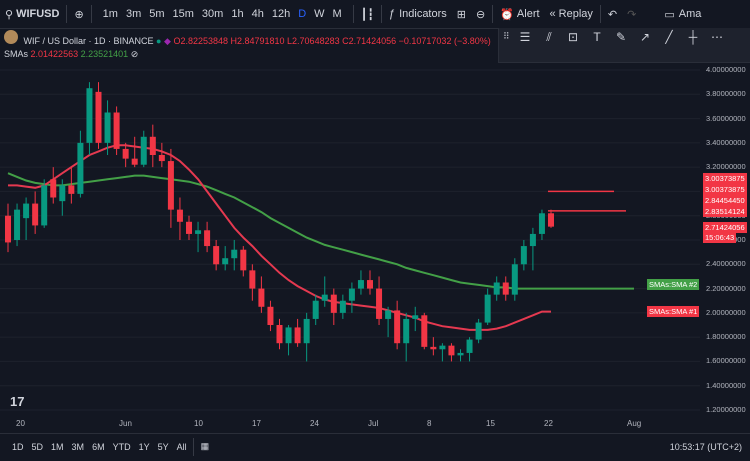  I want to click on clock: 10:53:17 (UTC+2), so click(706, 447).